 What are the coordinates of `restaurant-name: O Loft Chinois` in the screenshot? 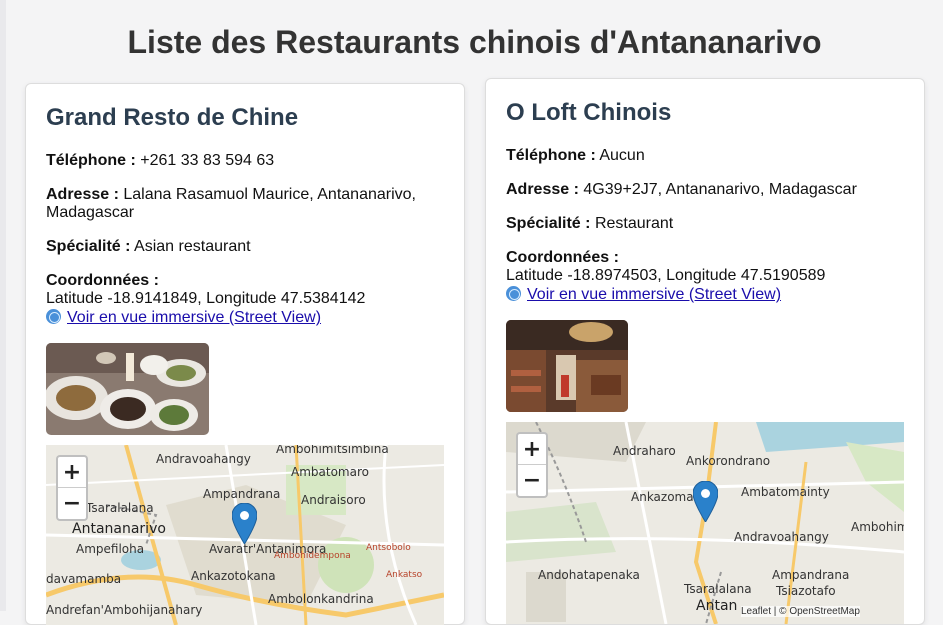 It's located at (589, 112).